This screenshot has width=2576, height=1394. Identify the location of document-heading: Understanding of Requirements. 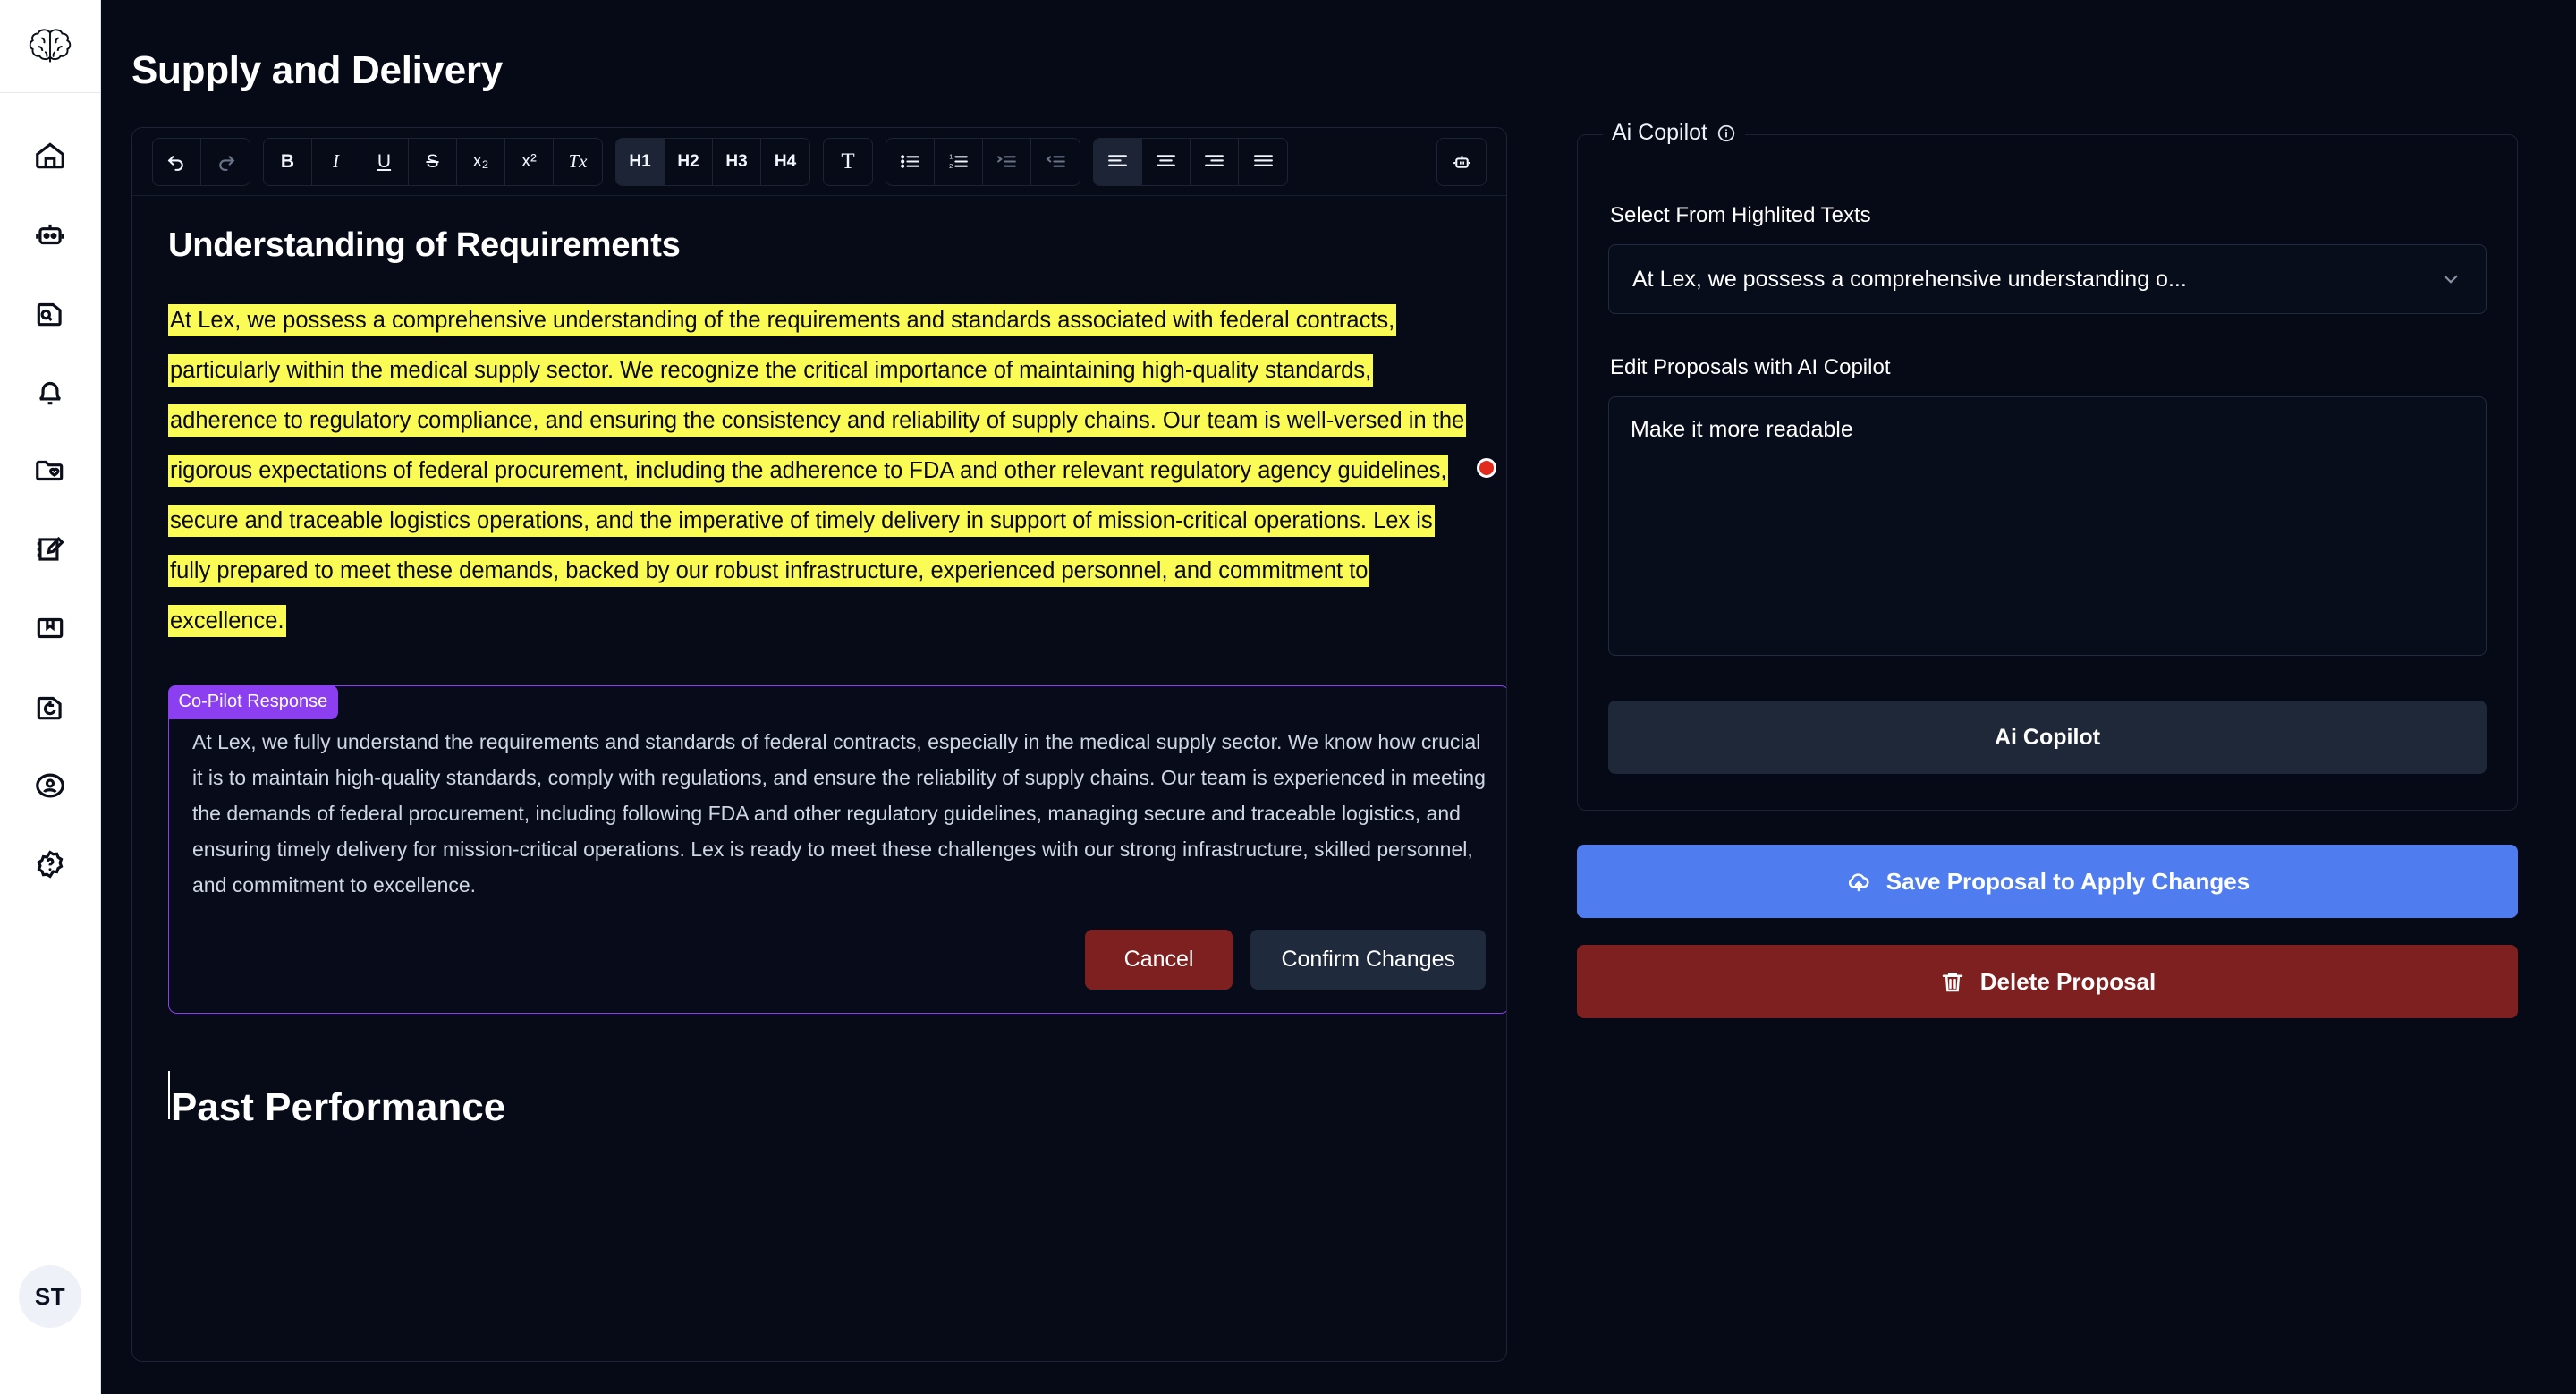
(424, 245).